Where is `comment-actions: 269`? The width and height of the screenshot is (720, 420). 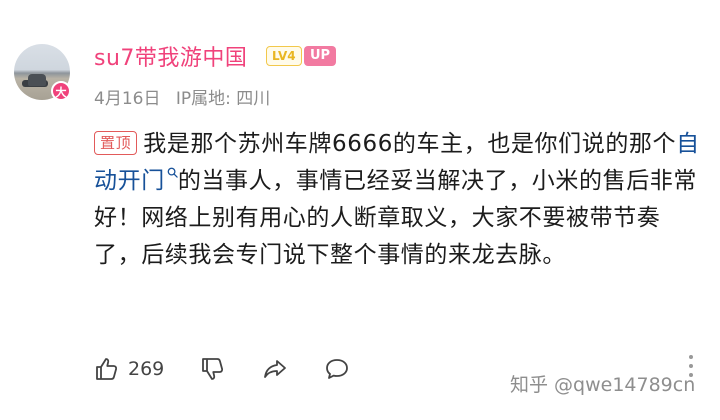 comment-actions: 269 is located at coordinates (240, 369).